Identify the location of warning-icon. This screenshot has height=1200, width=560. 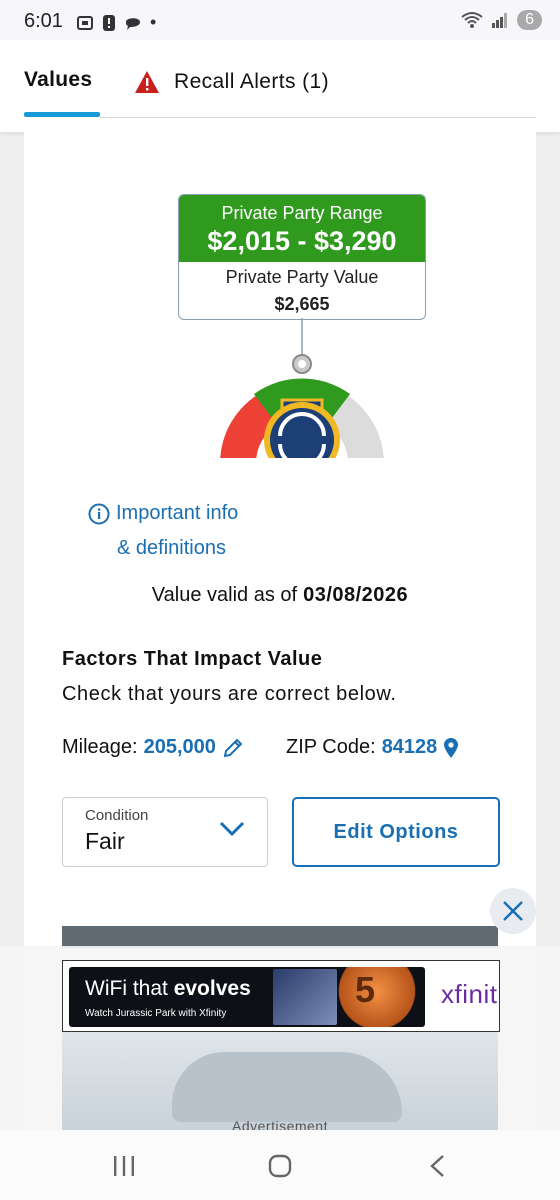
(147, 82).